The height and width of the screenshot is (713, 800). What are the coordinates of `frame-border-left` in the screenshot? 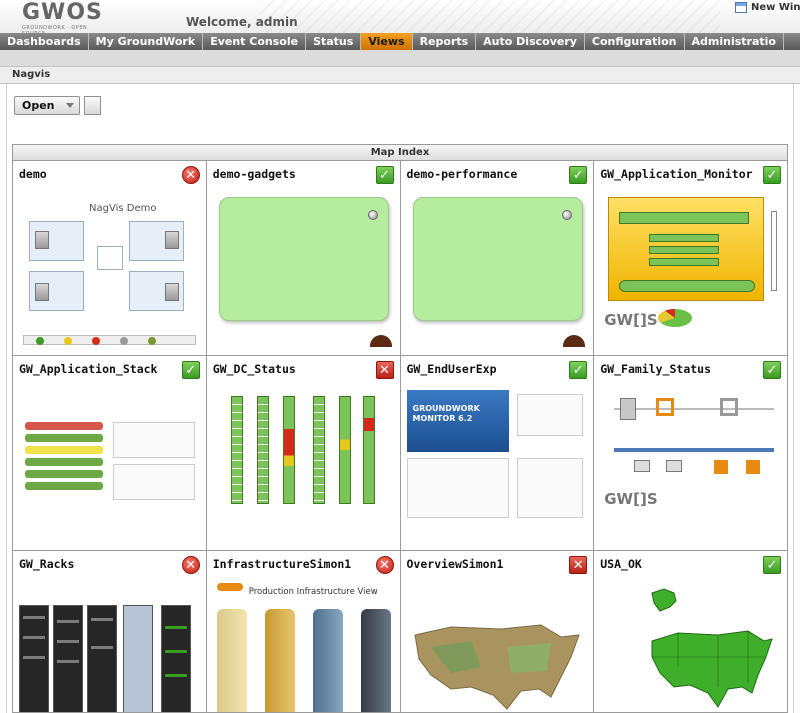 It's located at (6, 398).